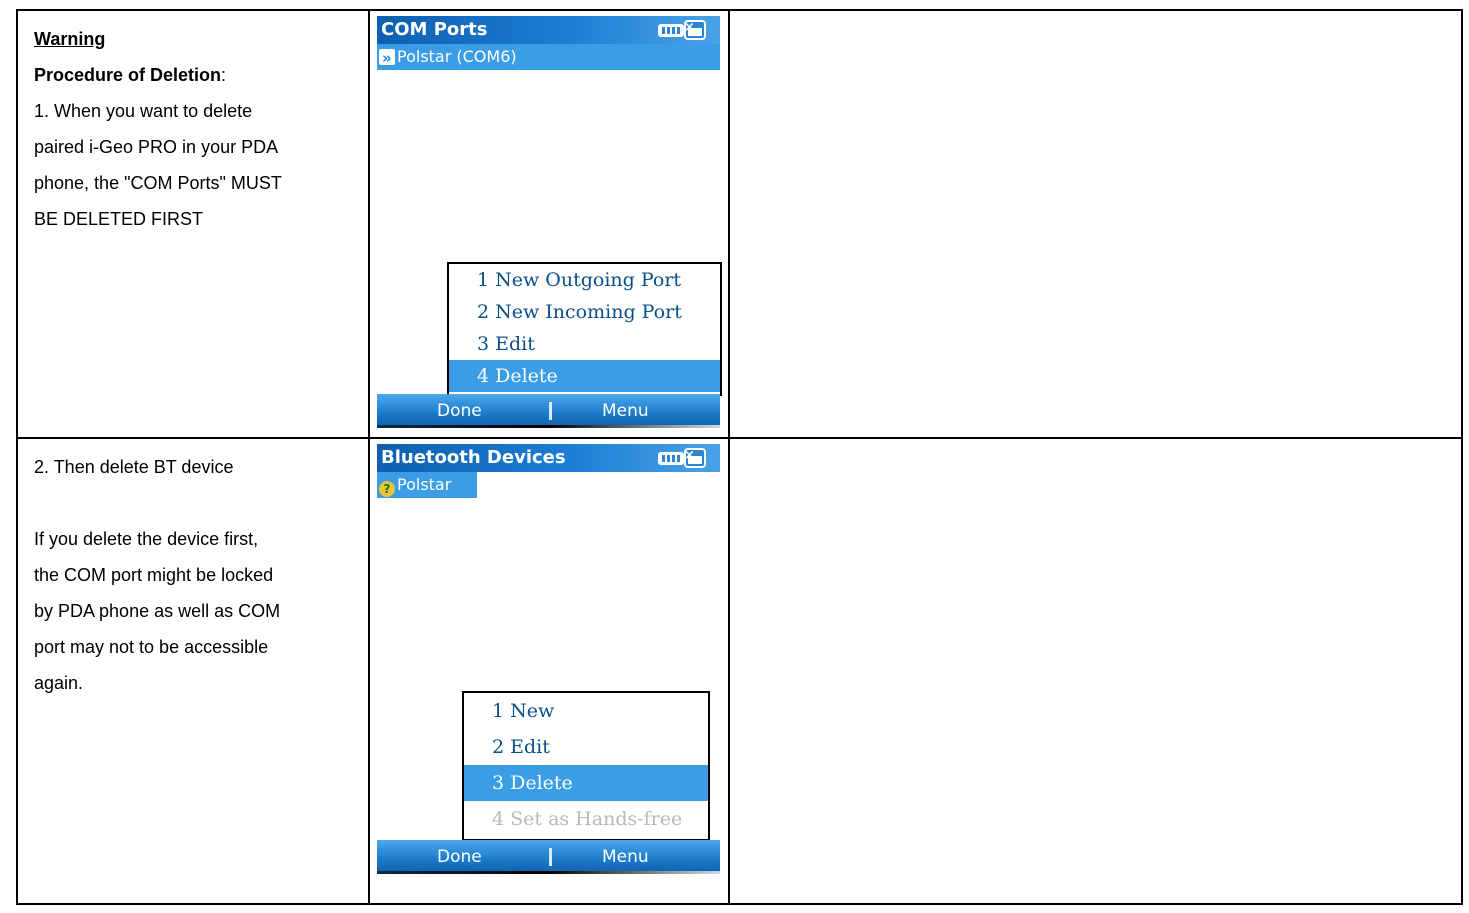 Image resolution: width=1469 pixels, height=913 pixels. Describe the element at coordinates (424, 484) in the screenshot. I see `list-item-label: Polstar` at that location.